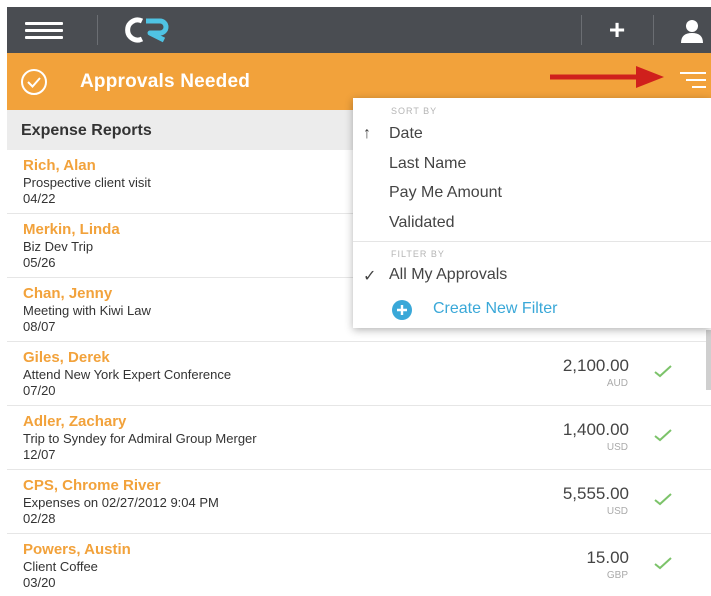 This screenshot has width=711, height=596. What do you see at coordinates (370, 276) in the screenshot?
I see `checkmark-icon: ✓` at bounding box center [370, 276].